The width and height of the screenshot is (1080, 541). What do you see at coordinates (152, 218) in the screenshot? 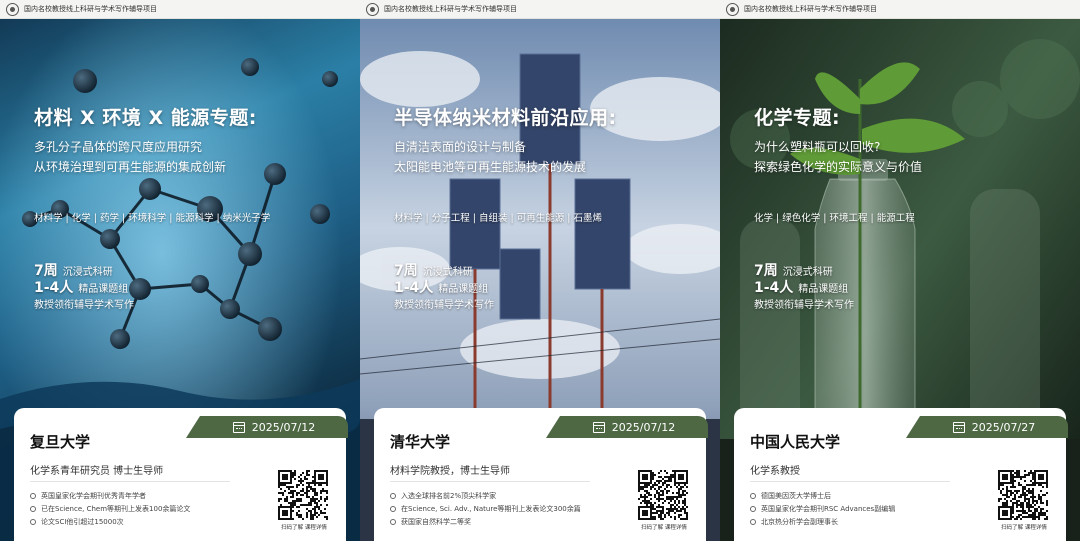
I see `subject-tags: 材料学 | 化学 | 药学 | 环境科学 | 能源科学 | 纳米光子学` at bounding box center [152, 218].